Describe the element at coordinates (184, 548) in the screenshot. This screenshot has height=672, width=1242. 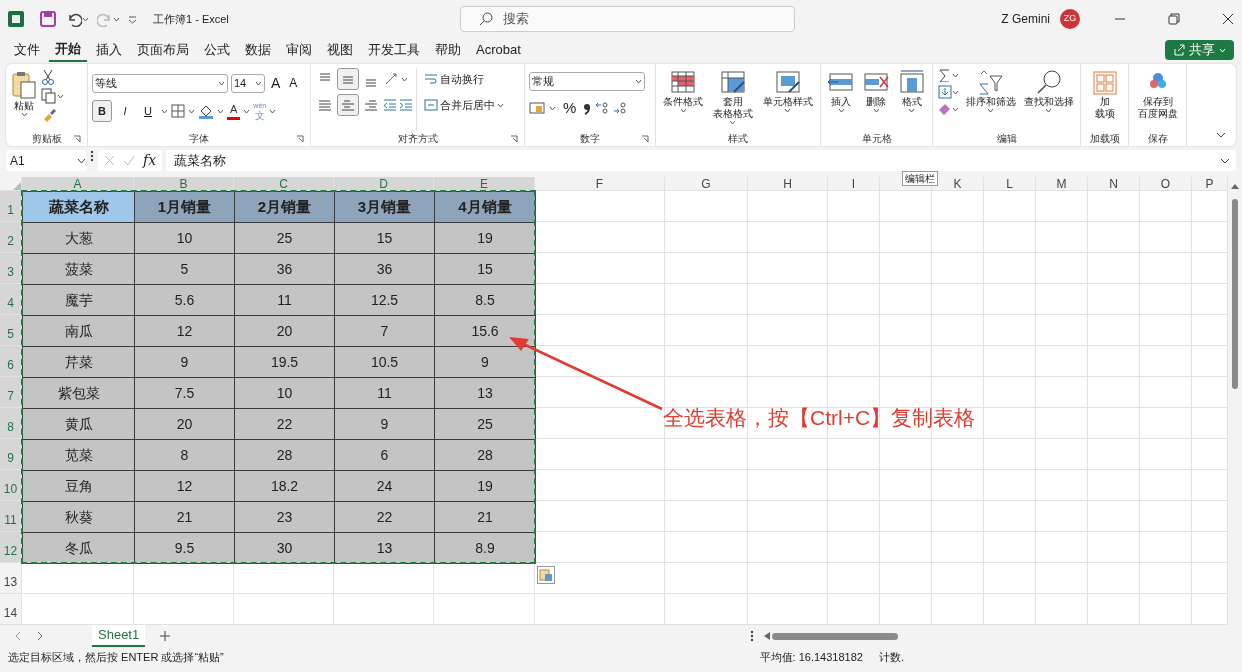
I see `table-cell: 9.5` at that location.